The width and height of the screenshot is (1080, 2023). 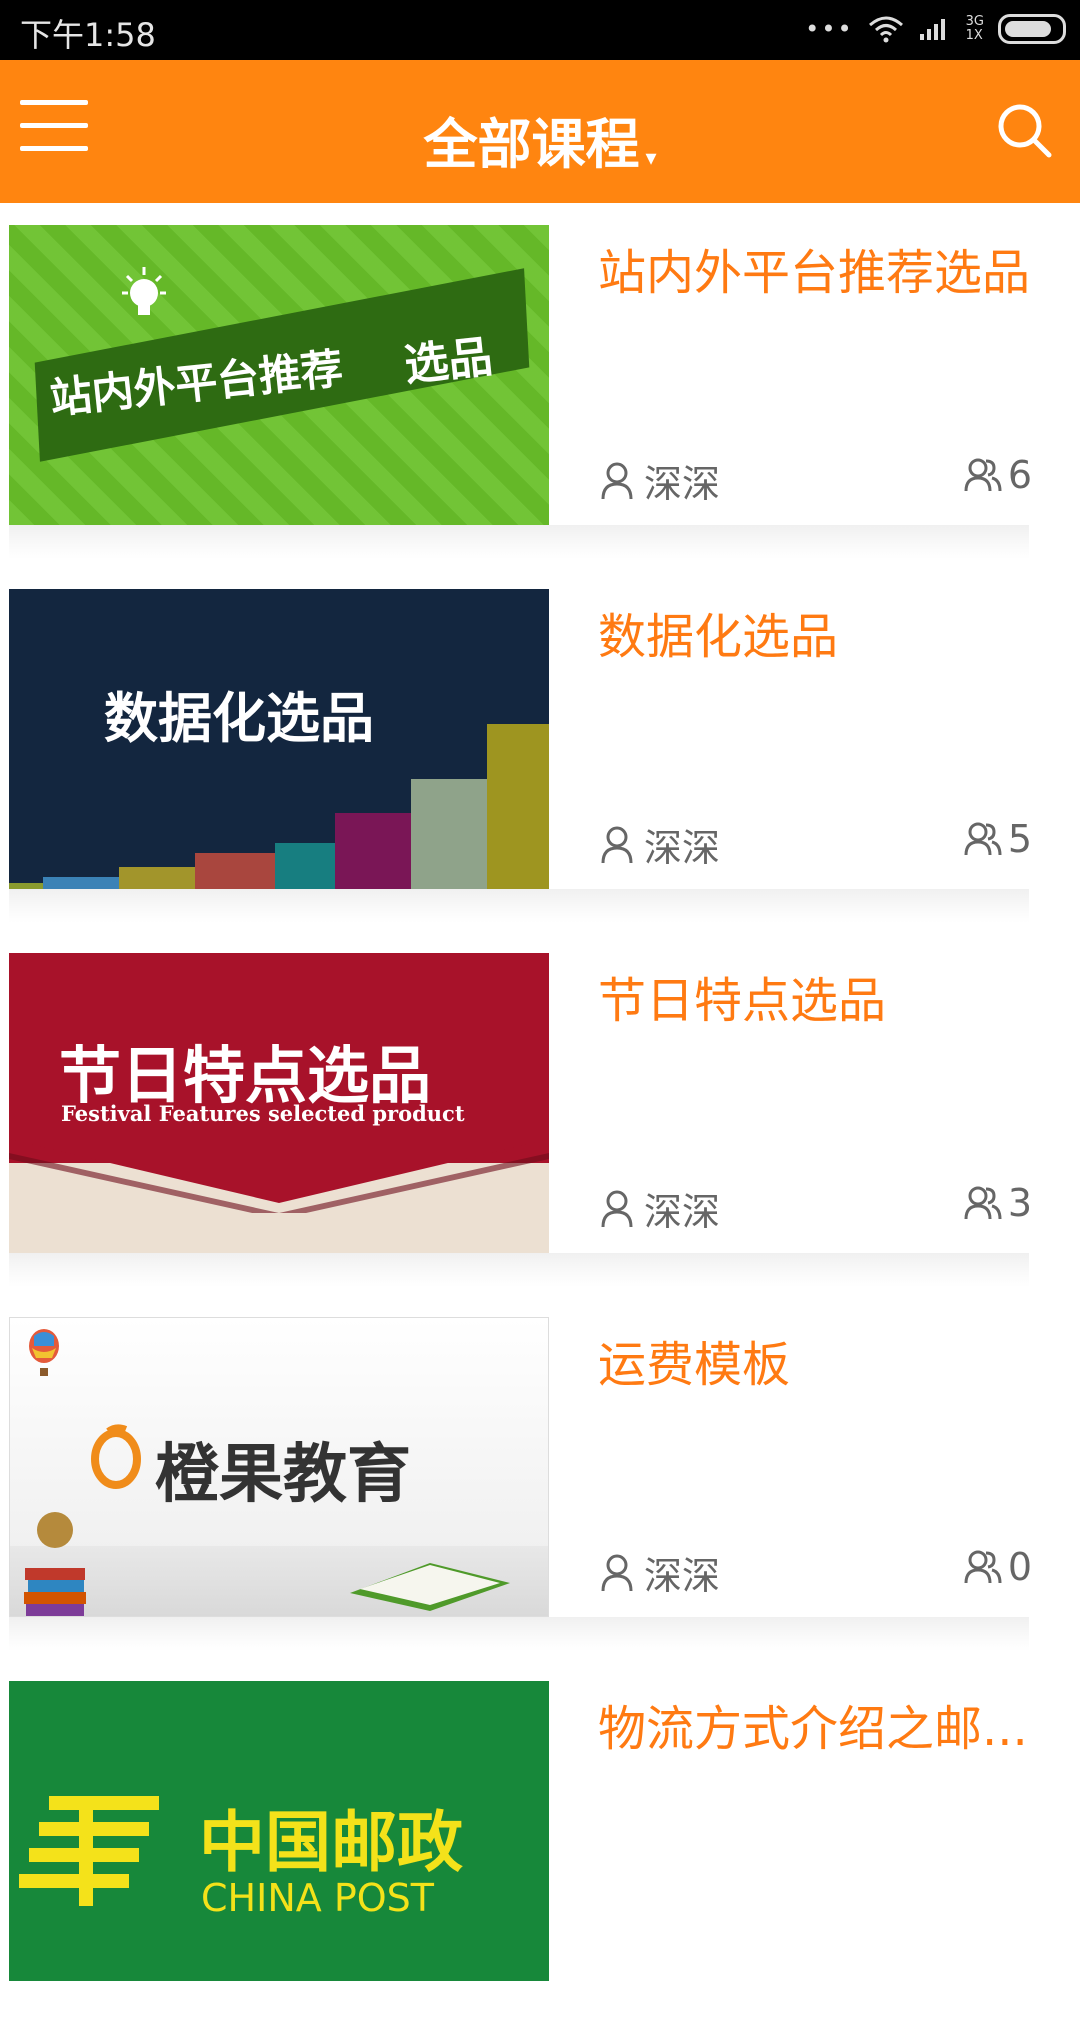 I want to click on network-type: 3G 1X, so click(x=974, y=28).